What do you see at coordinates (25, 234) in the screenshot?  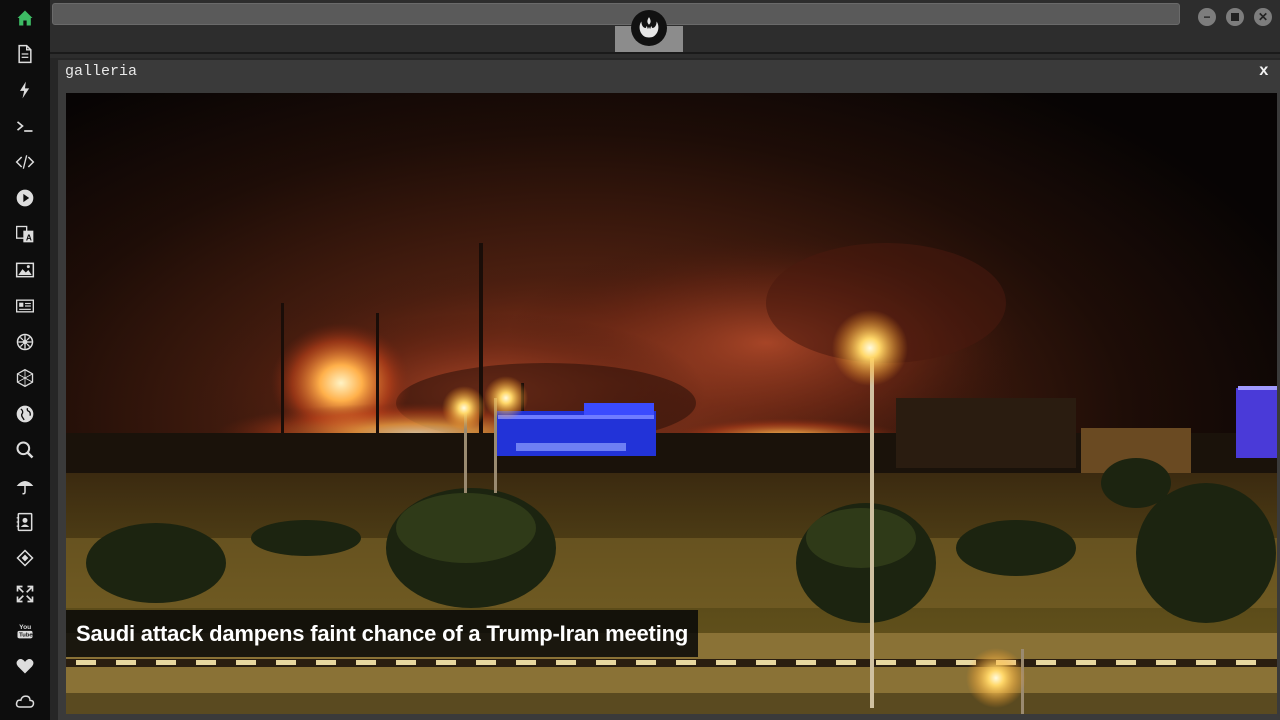 I see `translate-icon: A` at bounding box center [25, 234].